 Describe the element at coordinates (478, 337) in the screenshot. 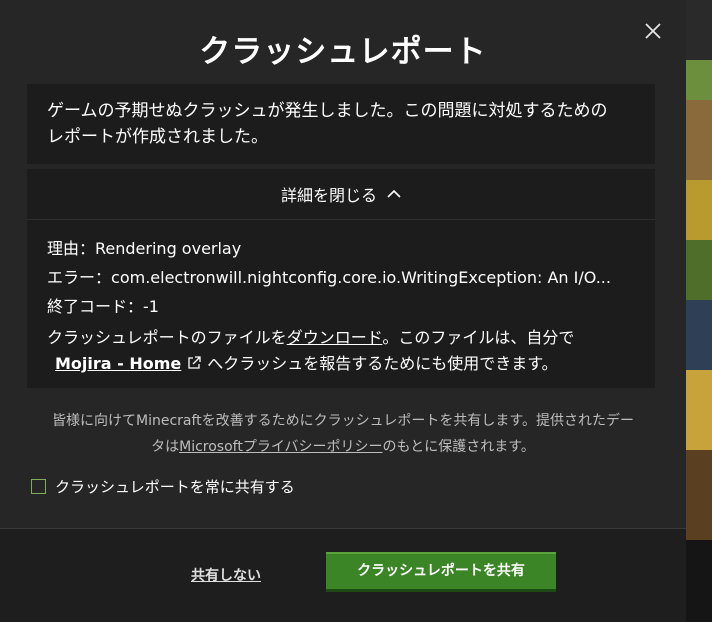

I see `file-text-after: 。このファイルは、自分で` at that location.